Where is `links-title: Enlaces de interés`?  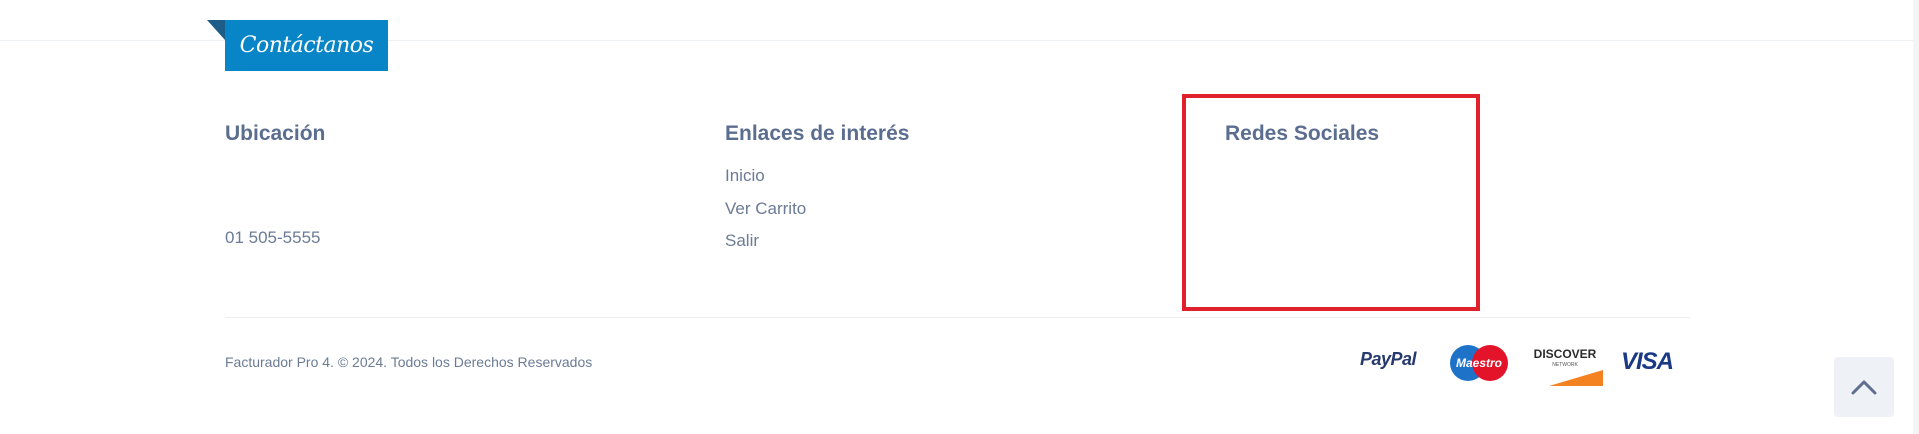 links-title: Enlaces de interés is located at coordinates (817, 133).